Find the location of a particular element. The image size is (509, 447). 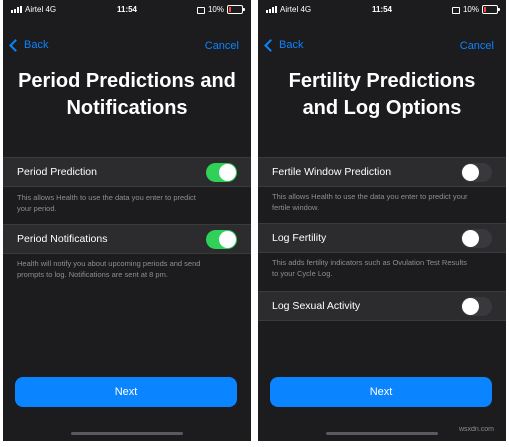

watermark: wsxdn.com is located at coordinates (476, 429).